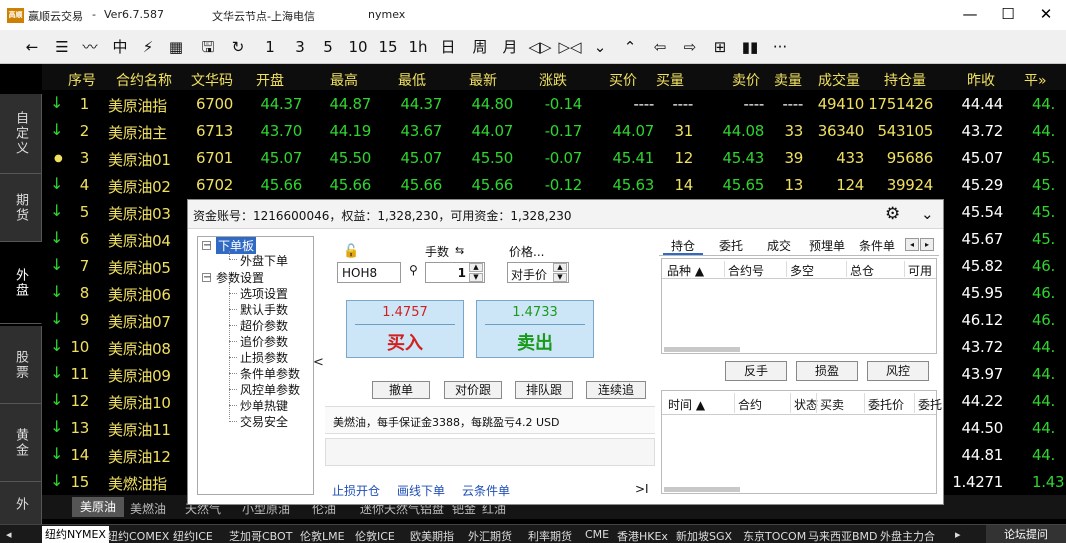 This screenshot has height=543, width=1066. Describe the element at coordinates (553, 80) in the screenshot. I see `col-header-7: 涨跌` at that location.